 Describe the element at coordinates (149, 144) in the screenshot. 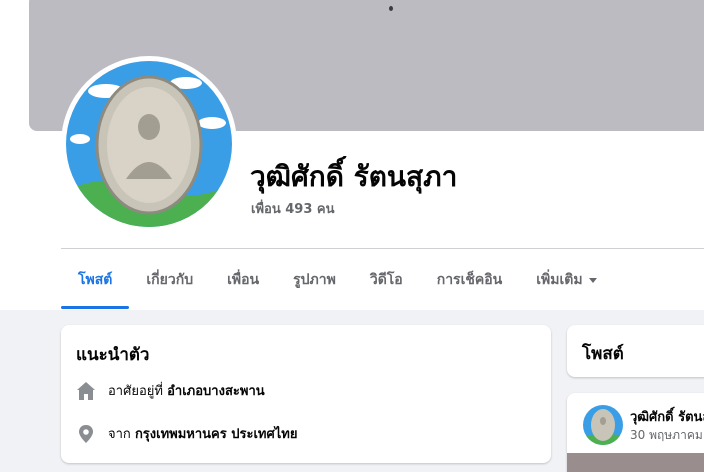

I see `profile-avatar` at that location.